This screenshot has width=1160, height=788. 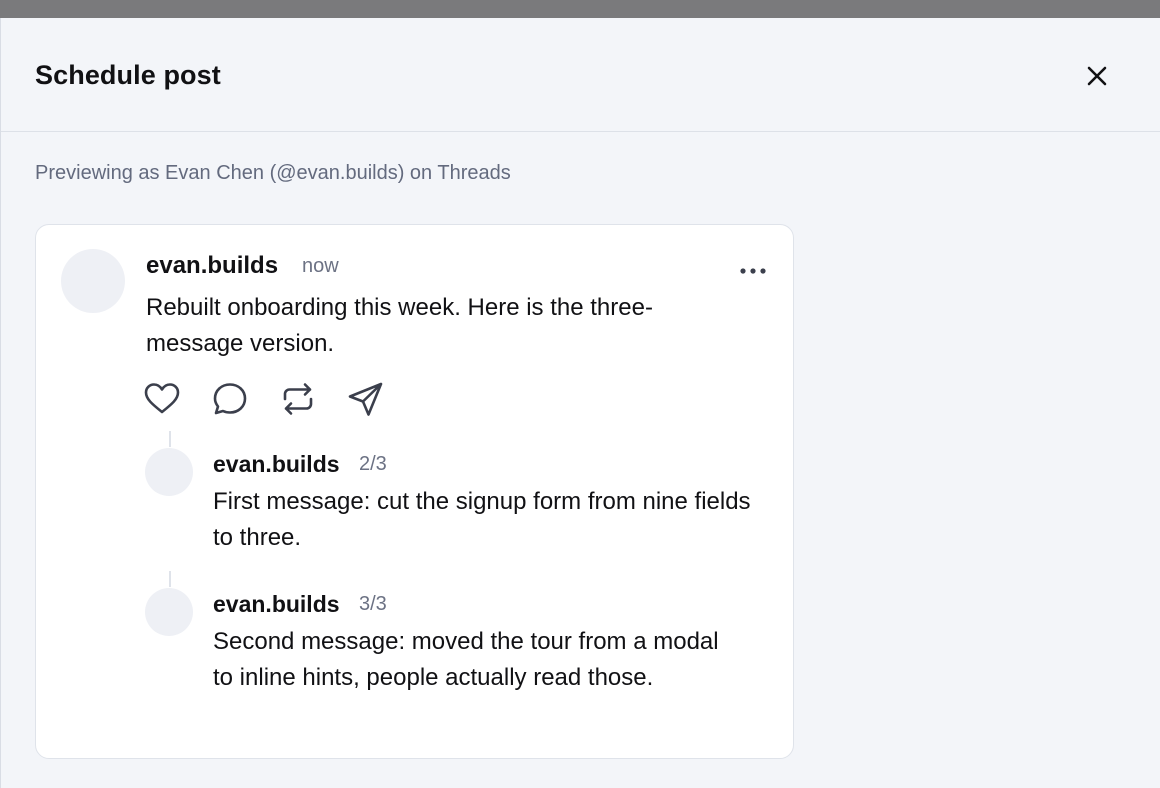 I want to click on post-timestamp: now, so click(x=320, y=266).